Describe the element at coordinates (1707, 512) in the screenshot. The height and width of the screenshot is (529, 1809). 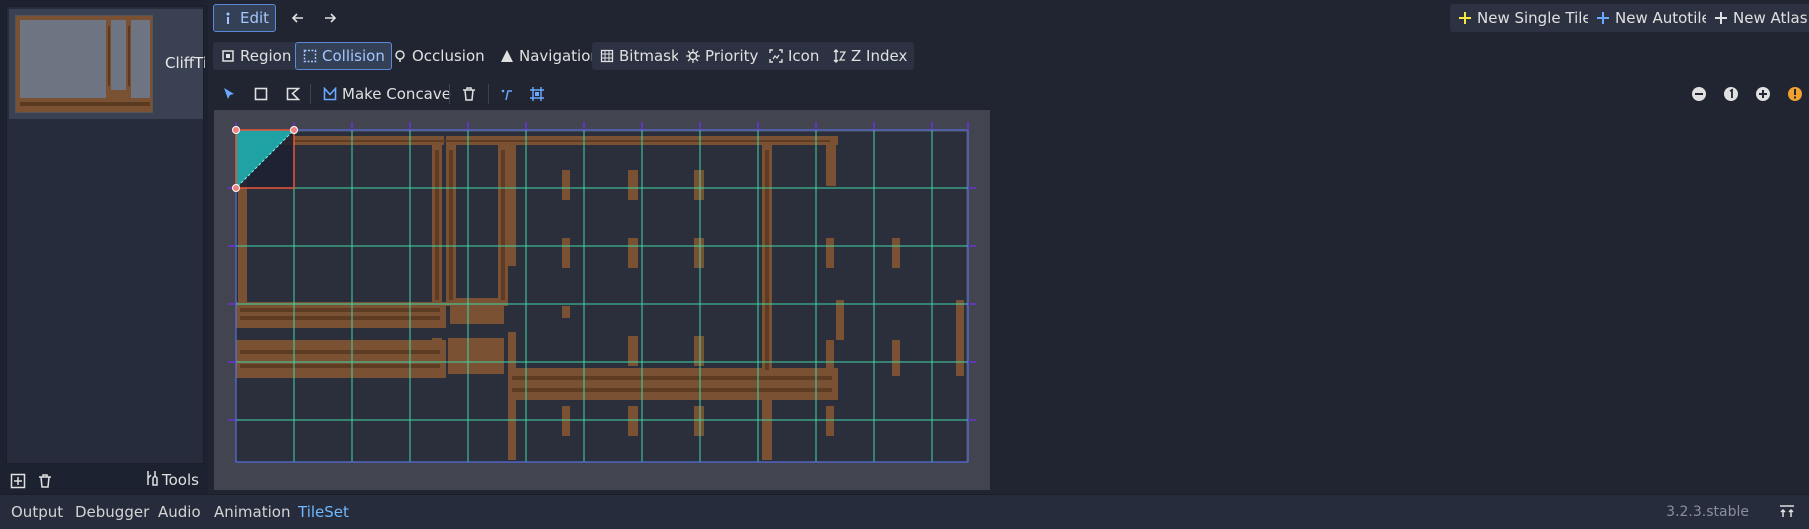
I see `version-label: 3.2.3.stable` at that location.